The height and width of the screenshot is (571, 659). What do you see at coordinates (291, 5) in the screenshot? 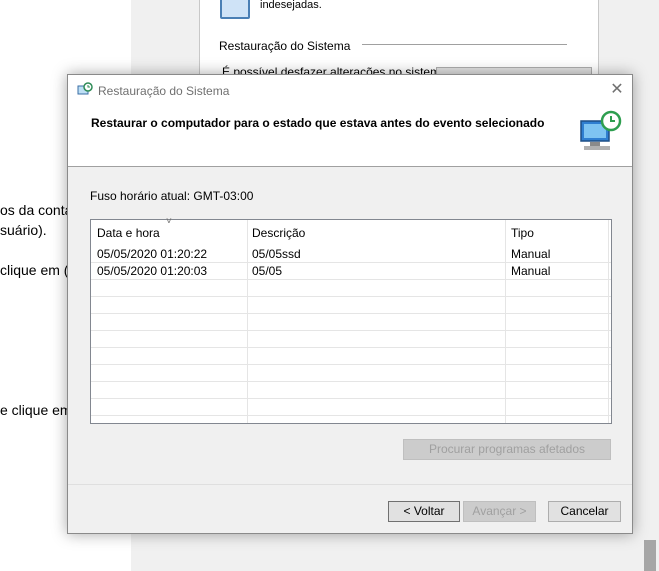
I see `panel-text: indesejadas.` at bounding box center [291, 5].